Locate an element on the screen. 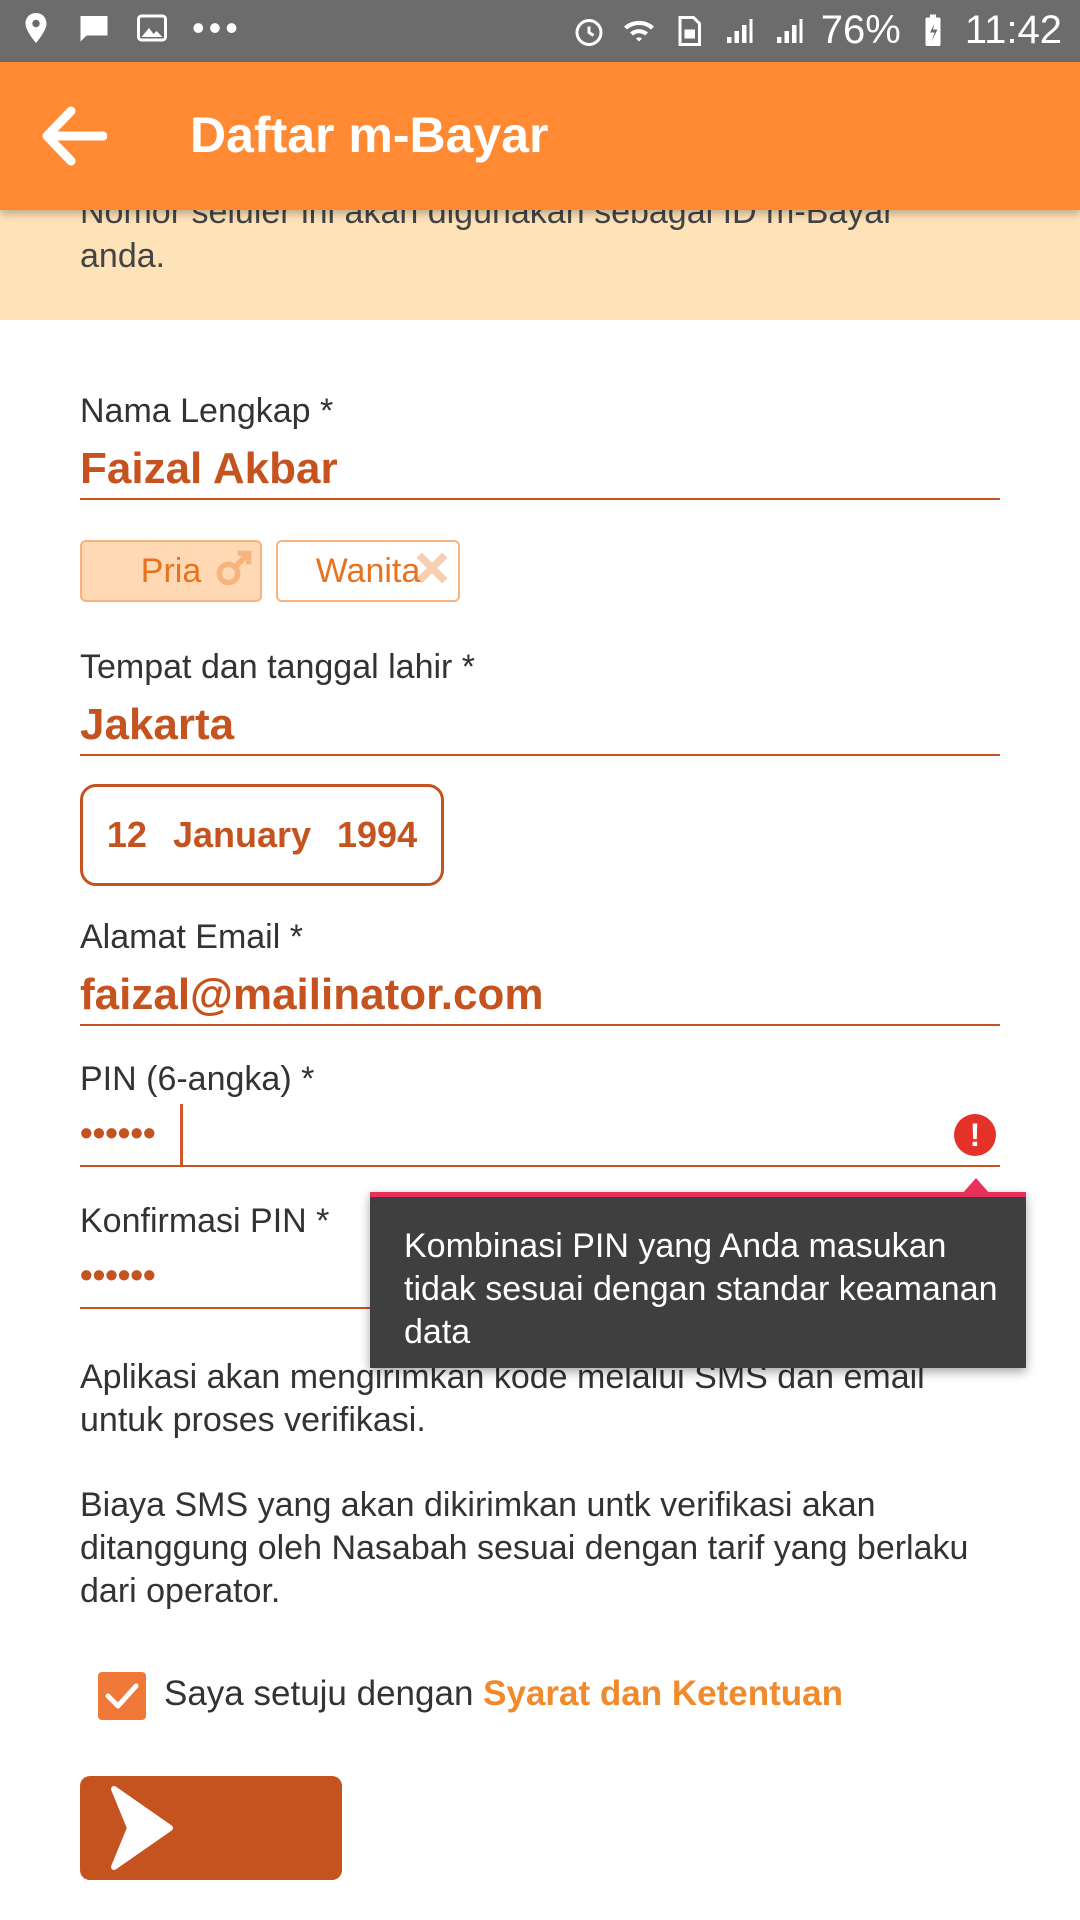 The height and width of the screenshot is (1920, 1080). sim-icon is located at coordinates (689, 30).